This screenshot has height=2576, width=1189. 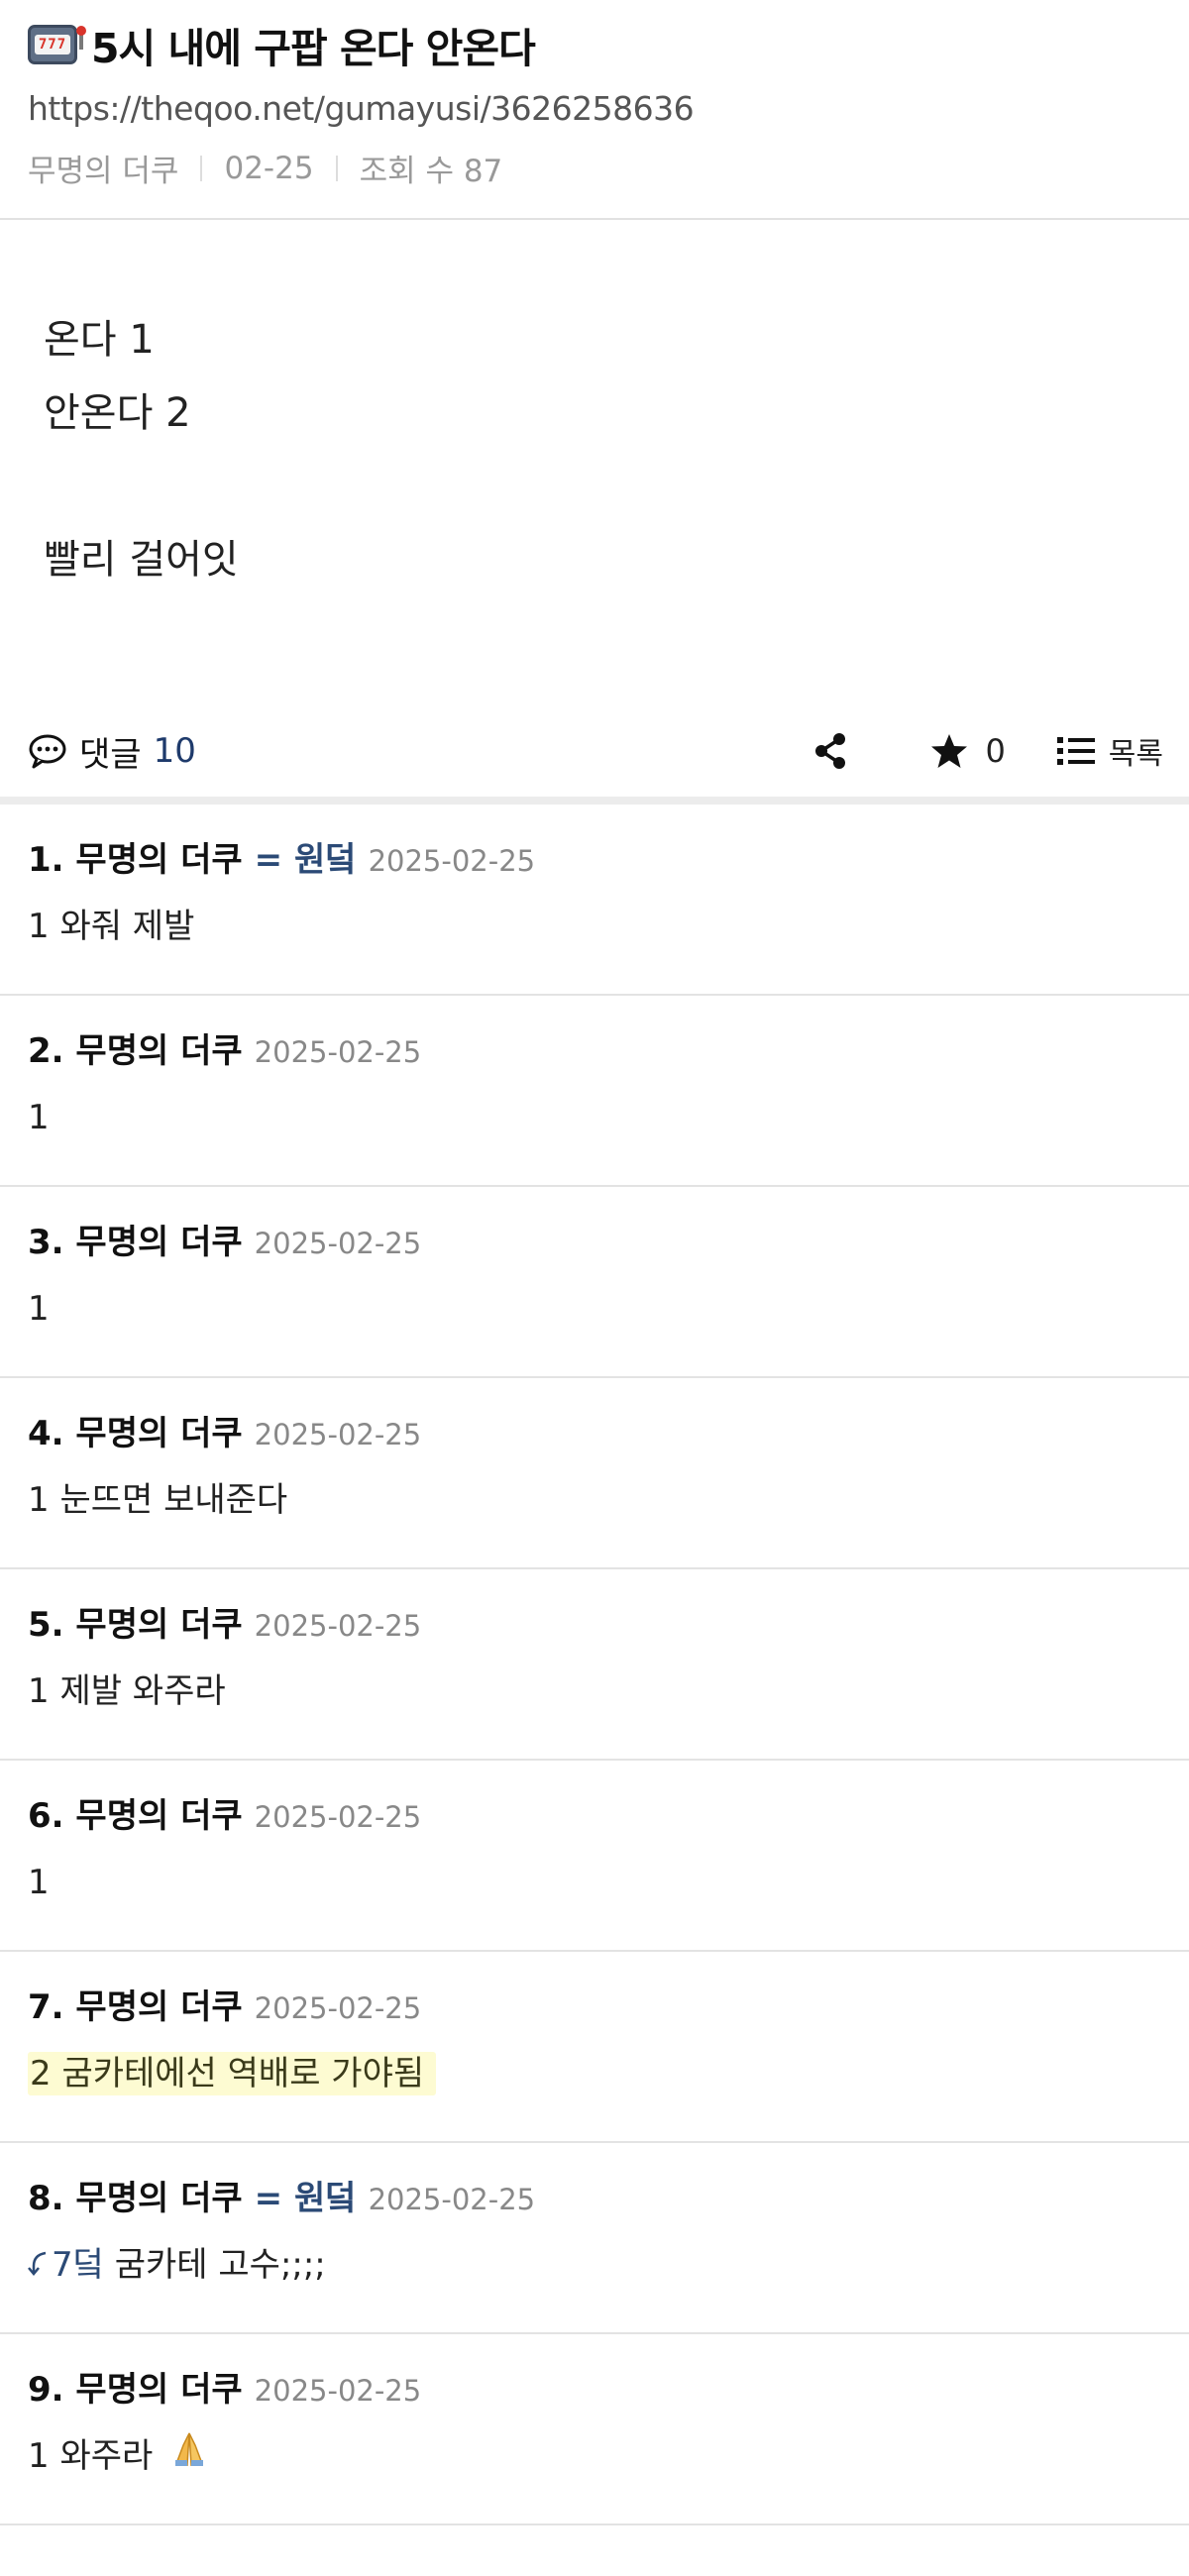 I want to click on list-button: 목록, so click(x=1109, y=751).